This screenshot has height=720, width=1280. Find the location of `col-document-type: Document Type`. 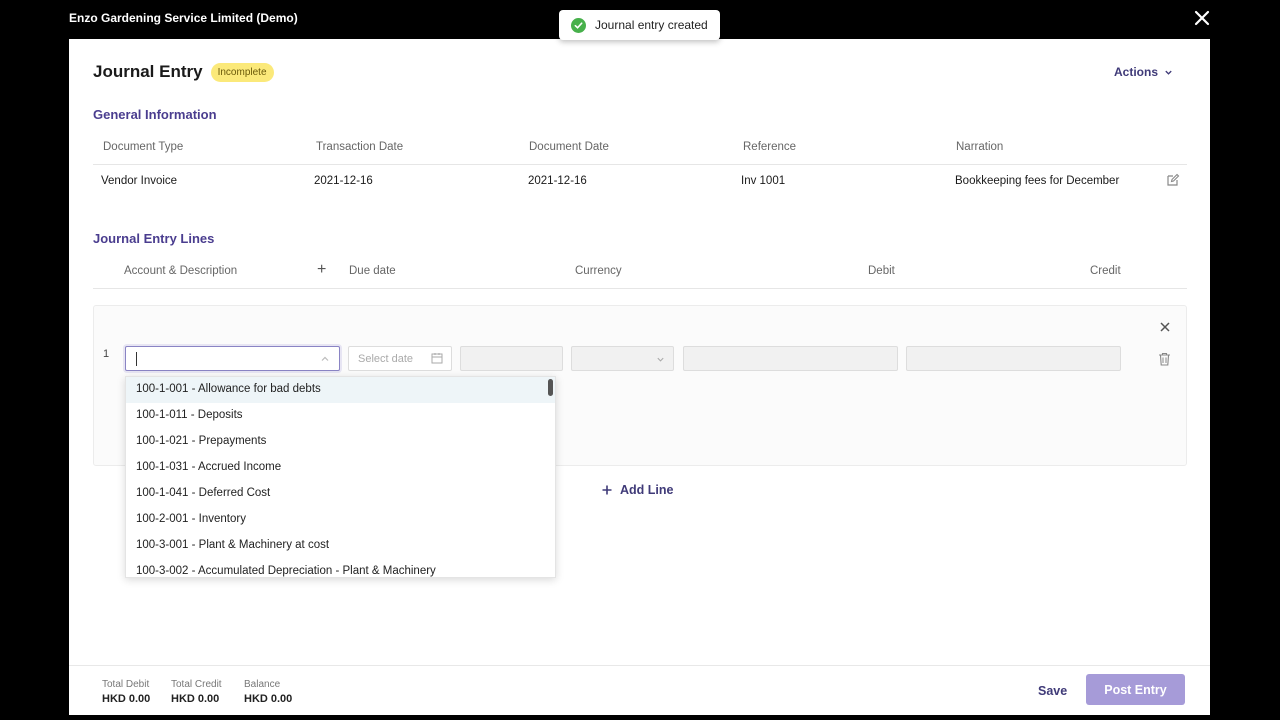

col-document-type: Document Type is located at coordinates (143, 147).